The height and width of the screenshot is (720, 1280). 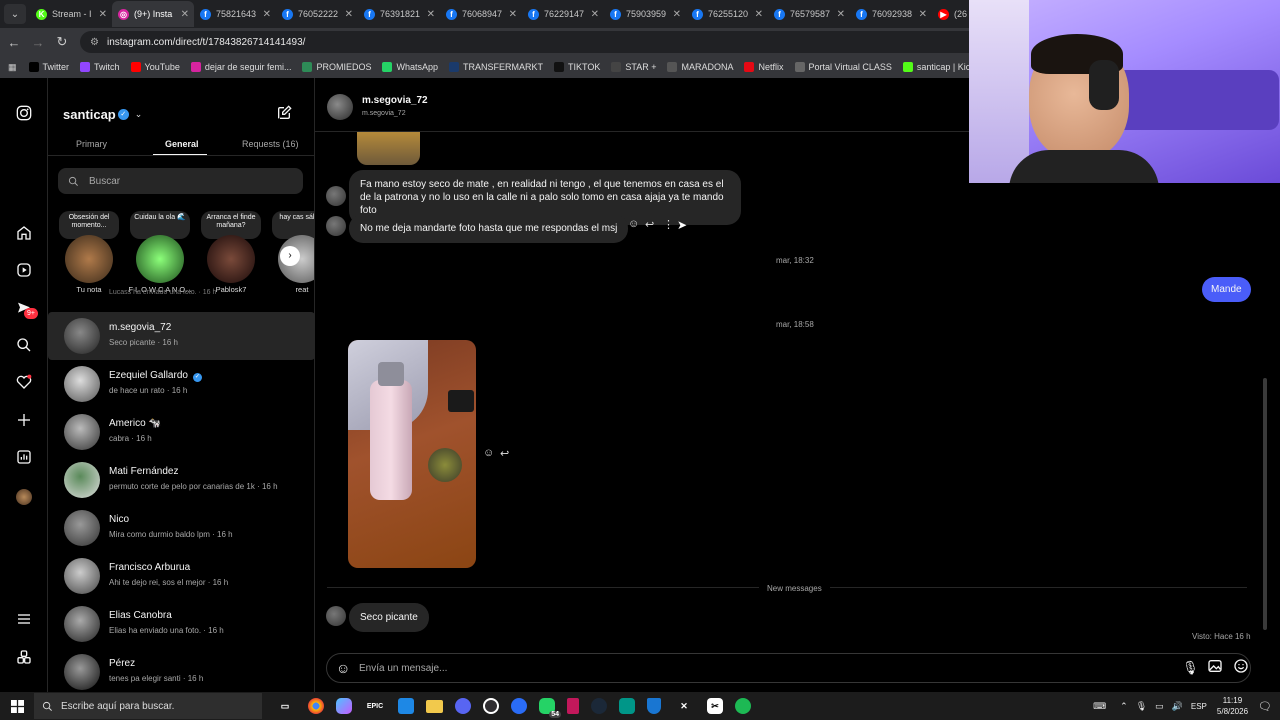 I want to click on file-explorer-icon, so click(x=434, y=706).